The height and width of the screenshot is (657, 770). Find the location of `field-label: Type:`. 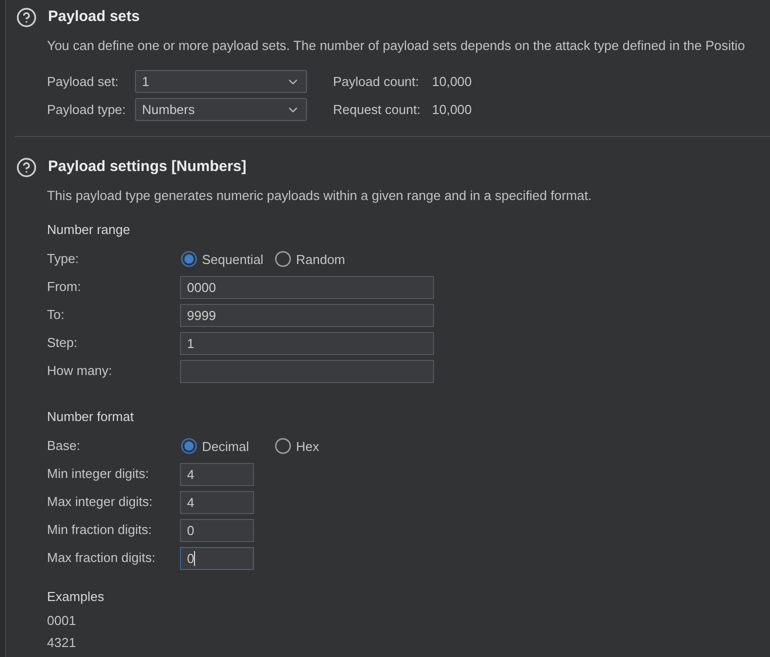

field-label: Type: is located at coordinates (63, 259).